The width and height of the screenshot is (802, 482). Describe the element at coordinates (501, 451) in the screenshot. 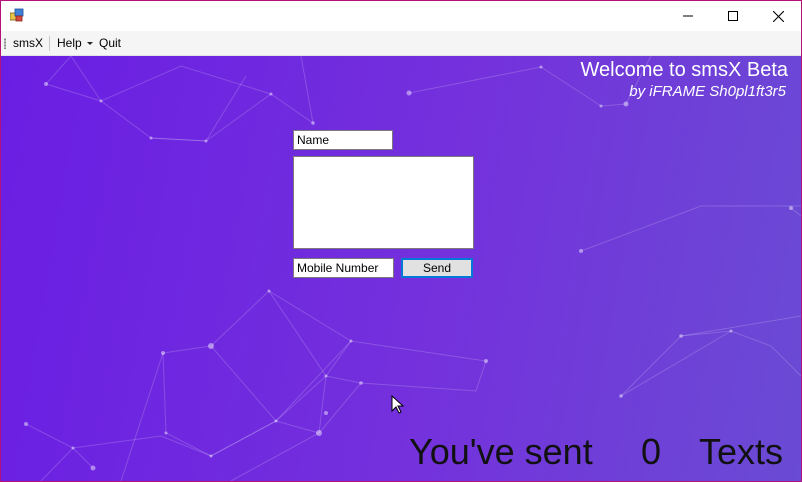

I see `counter-prefix: You've sent` at that location.